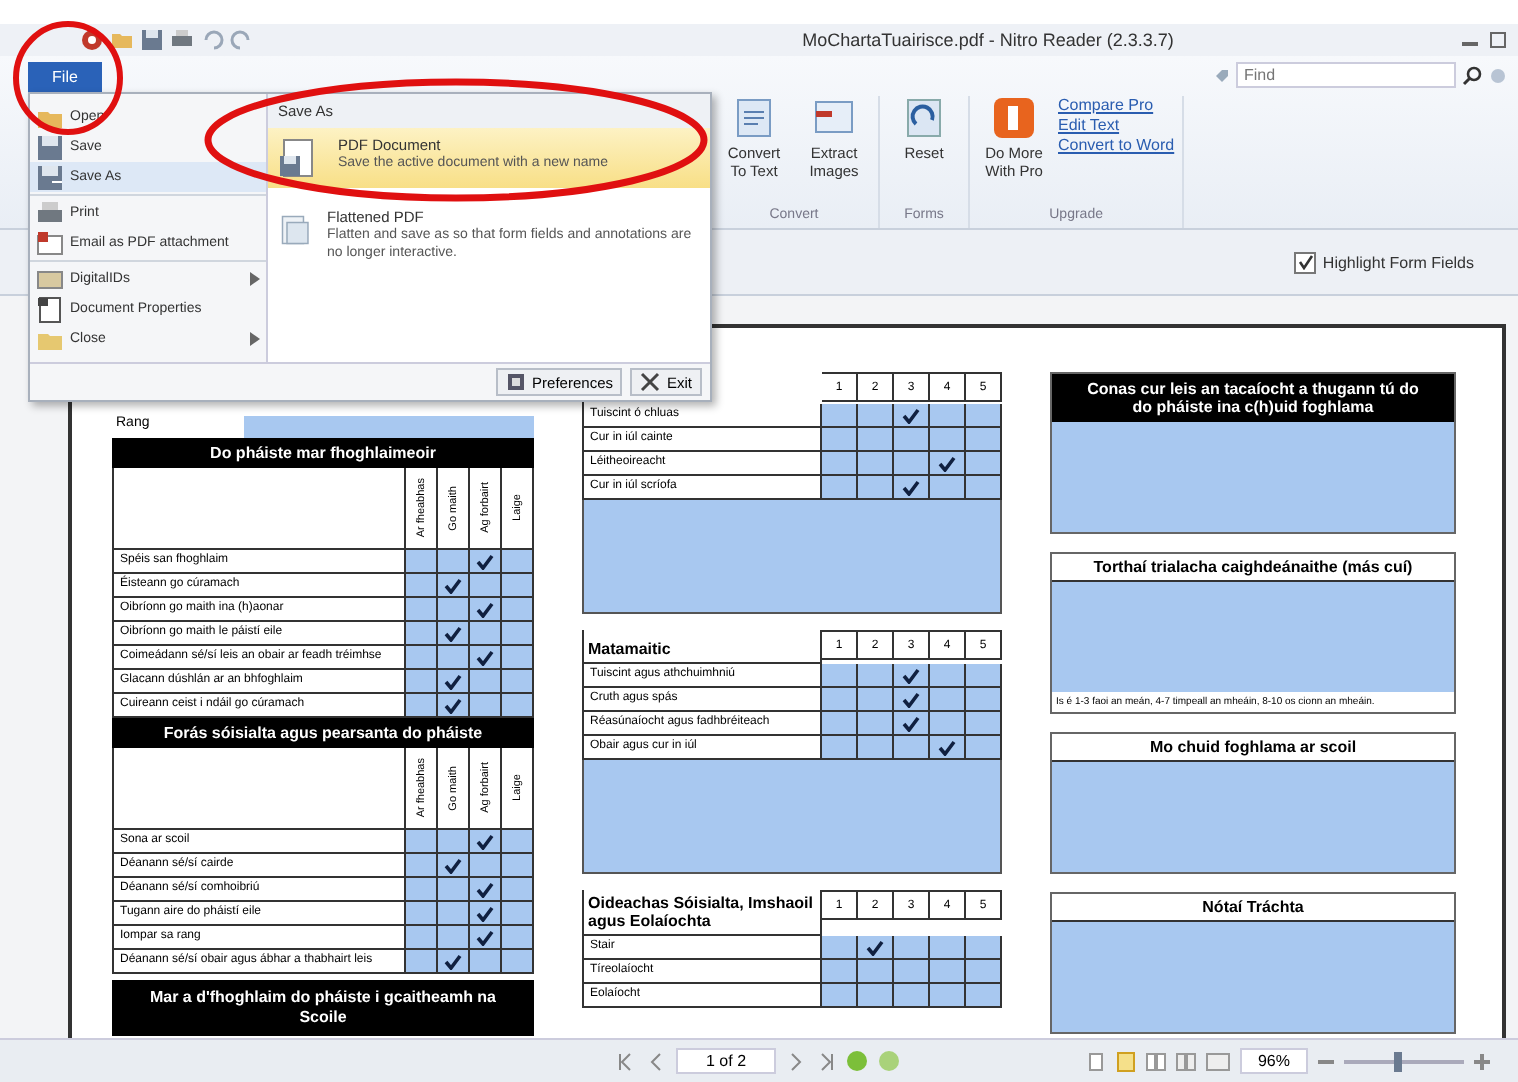 This screenshot has width=1518, height=1082. What do you see at coordinates (65, 77) in the screenshot?
I see `file-menu-button: File` at bounding box center [65, 77].